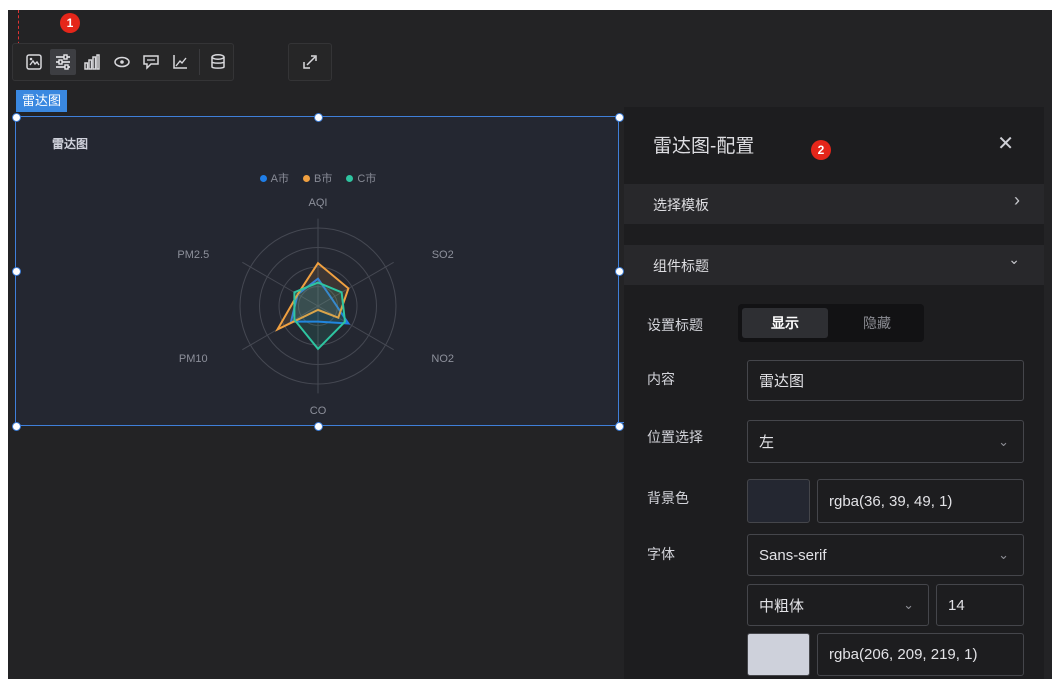 This screenshot has height=679, width=1052. What do you see at coordinates (92, 62) in the screenshot?
I see `bar-chart-icon` at bounding box center [92, 62].